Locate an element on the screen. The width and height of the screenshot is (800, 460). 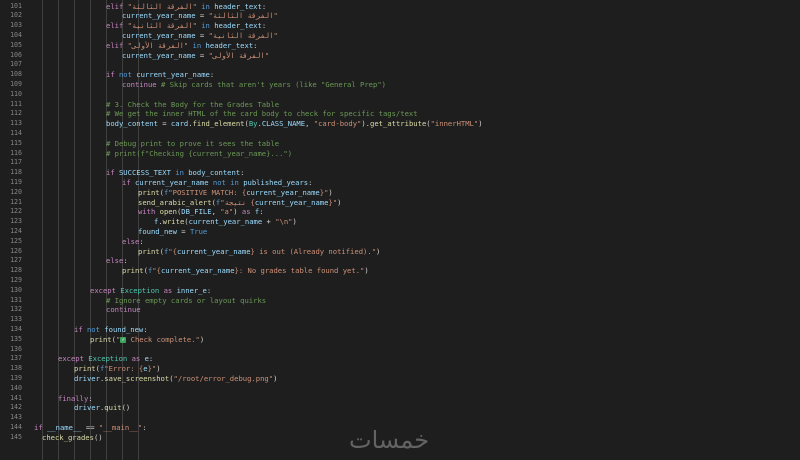
code-token: published_years is located at coordinates (276, 182).